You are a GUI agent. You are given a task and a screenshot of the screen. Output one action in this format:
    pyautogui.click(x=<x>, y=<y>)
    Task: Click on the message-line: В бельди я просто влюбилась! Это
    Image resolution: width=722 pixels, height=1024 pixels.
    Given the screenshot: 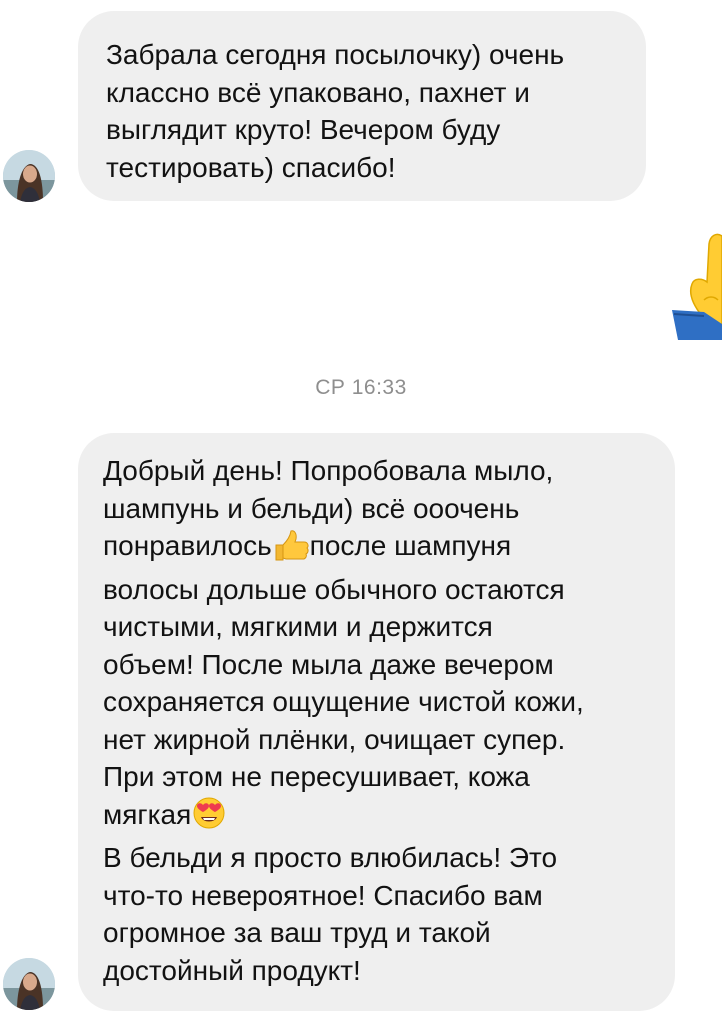 What is the action you would take?
    pyautogui.click(x=330, y=857)
    